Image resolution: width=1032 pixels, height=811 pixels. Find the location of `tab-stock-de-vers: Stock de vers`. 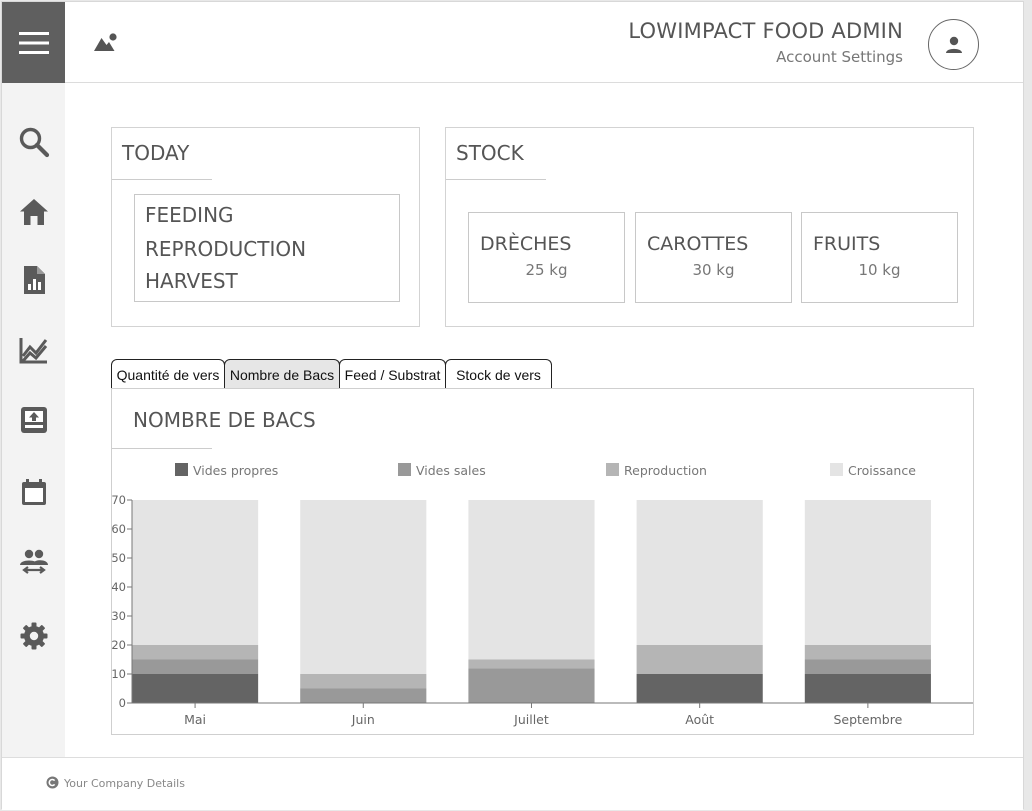

tab-stock-de-vers: Stock de vers is located at coordinates (498, 374).